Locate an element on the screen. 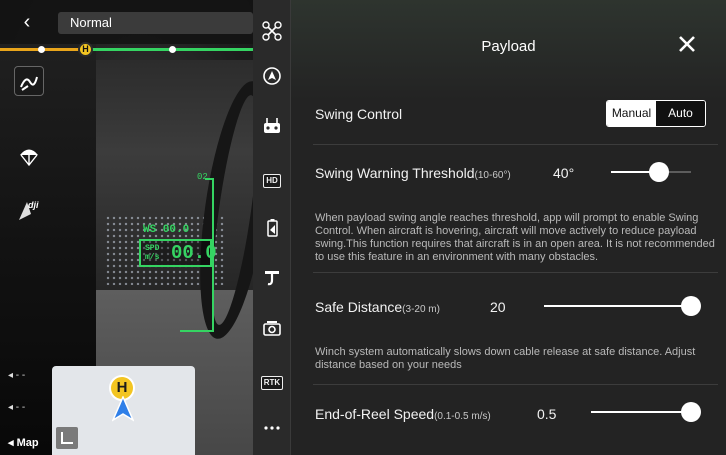  end-of-reel-title: End-of-Reel Speed is located at coordinates (375, 414).